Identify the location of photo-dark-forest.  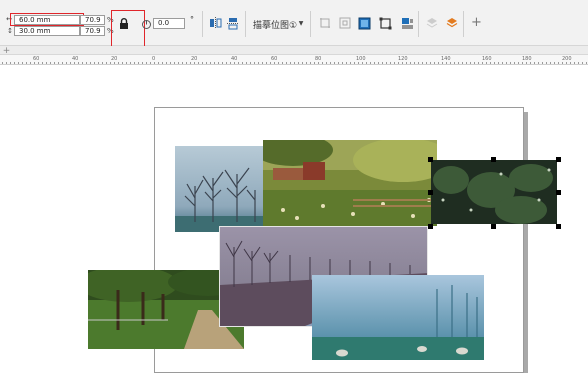
(494, 192).